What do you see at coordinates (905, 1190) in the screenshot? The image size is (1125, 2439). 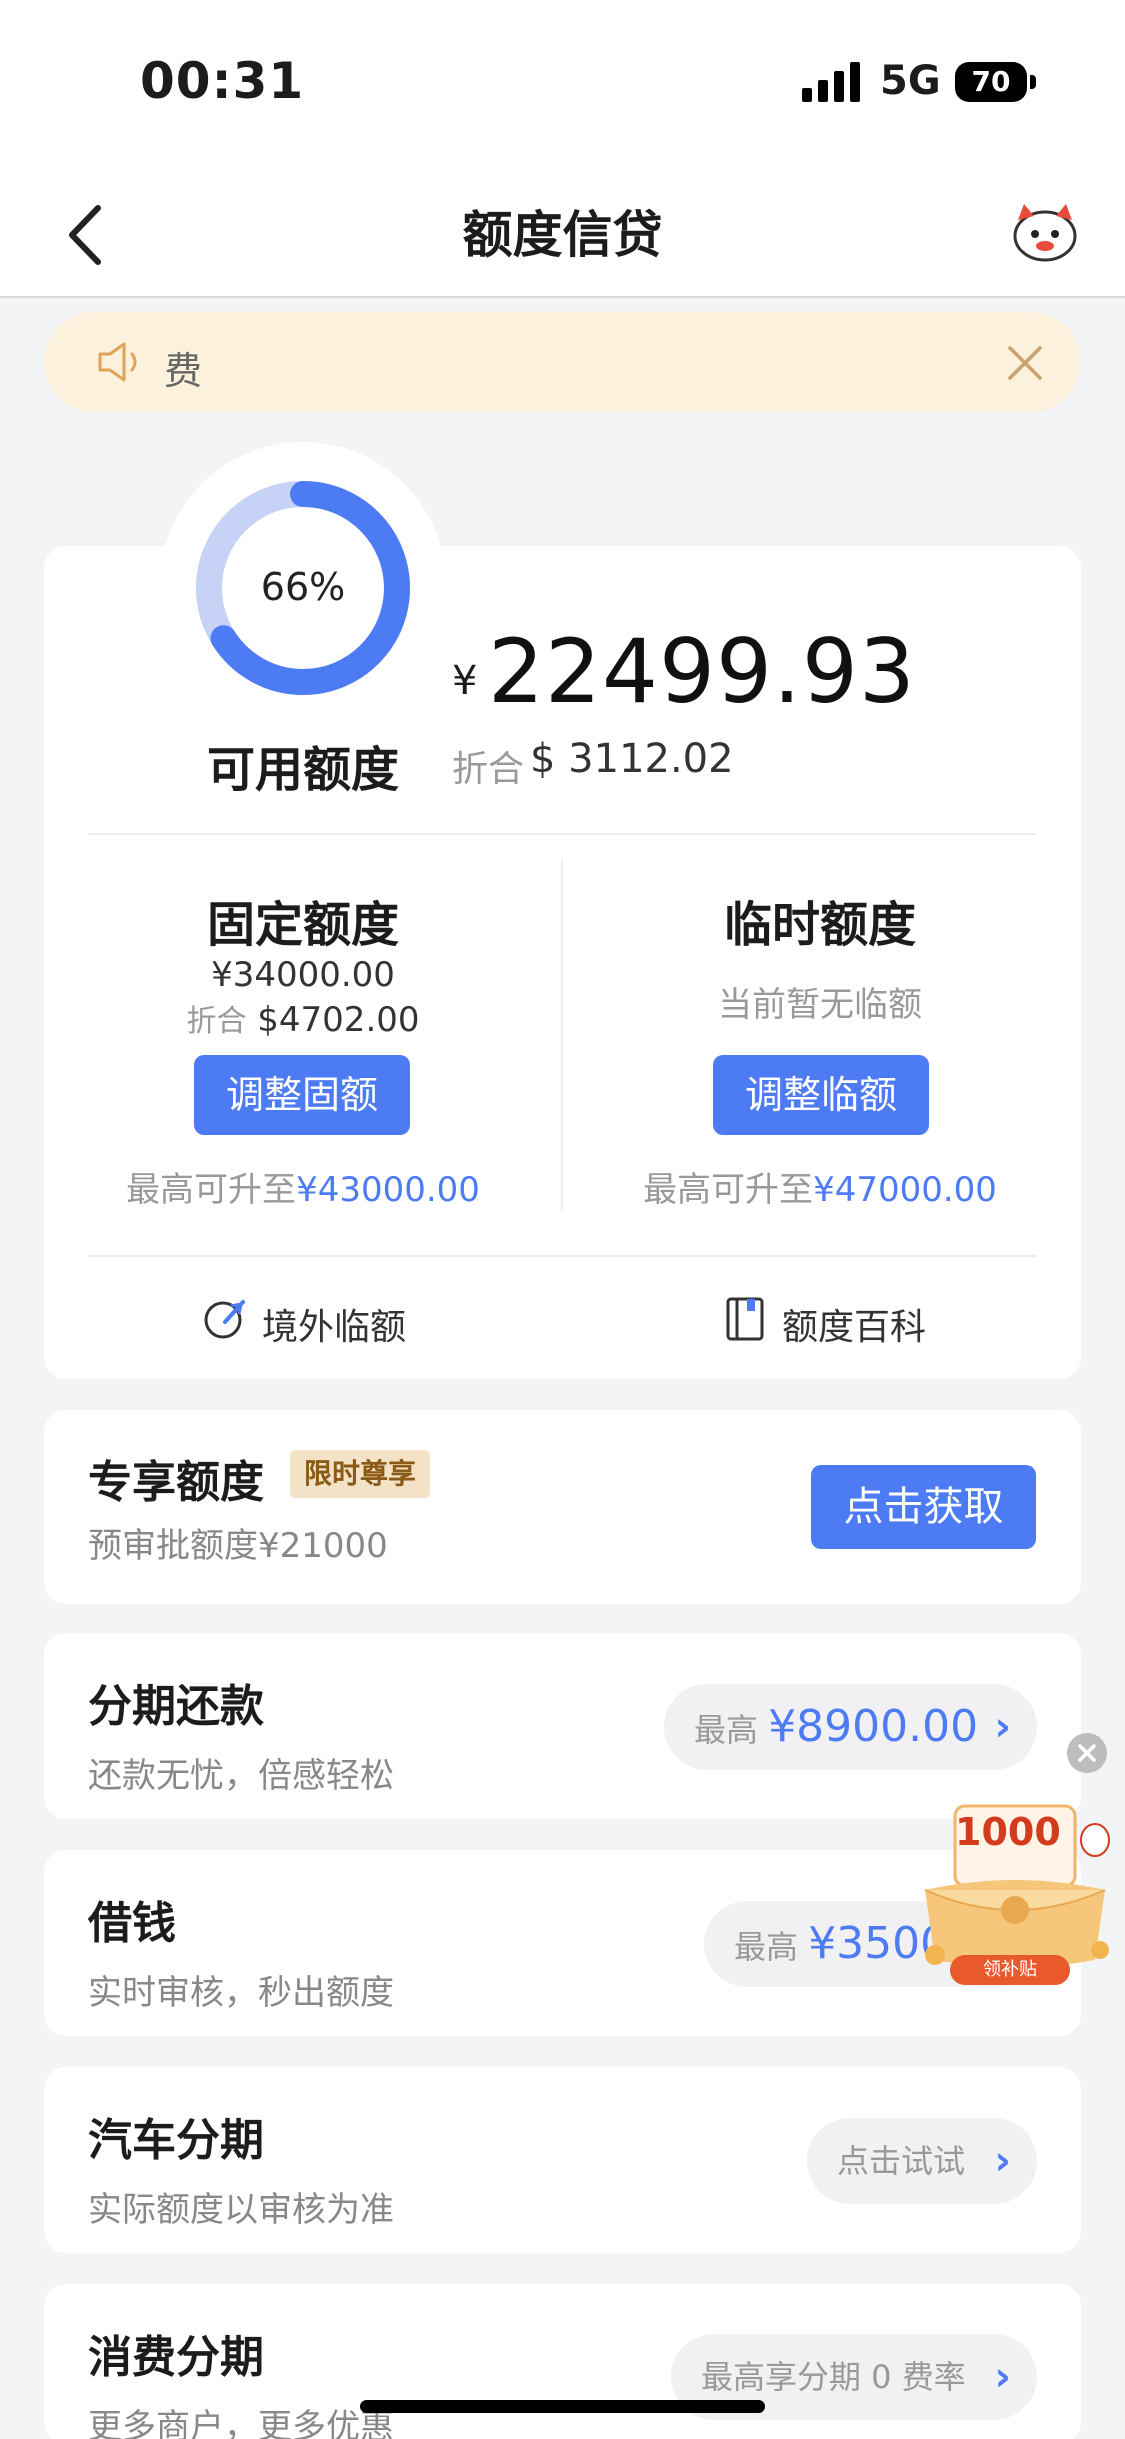 I see `temporary-max-value: ¥47000.00` at bounding box center [905, 1190].